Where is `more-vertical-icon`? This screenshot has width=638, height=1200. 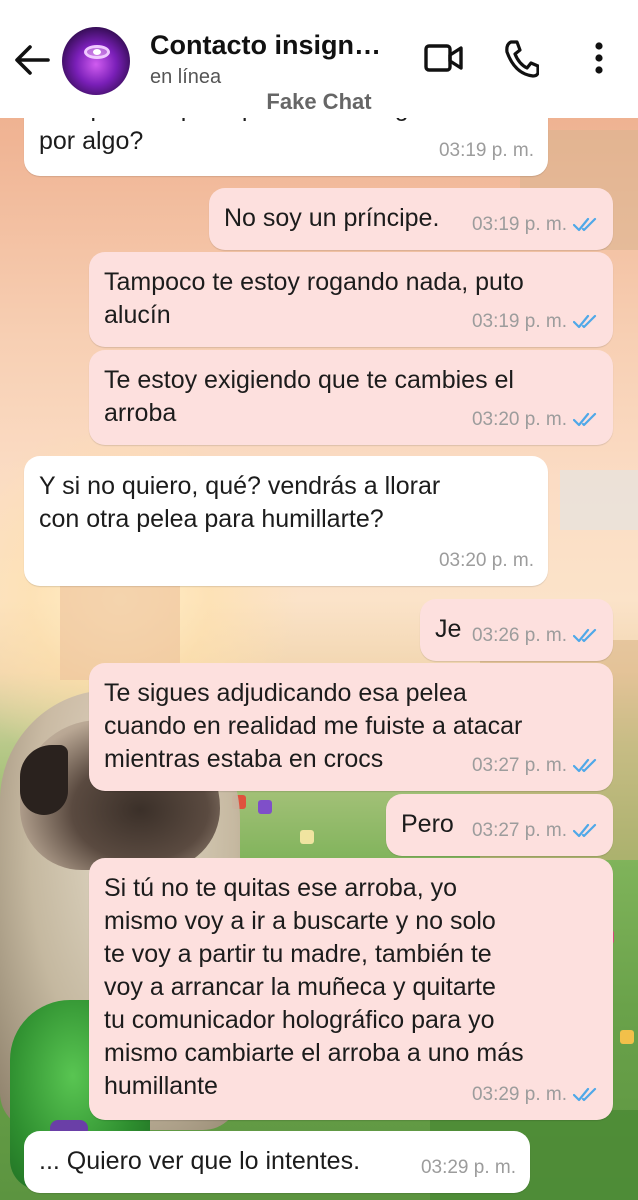
more-vertical-icon is located at coordinates (599, 58).